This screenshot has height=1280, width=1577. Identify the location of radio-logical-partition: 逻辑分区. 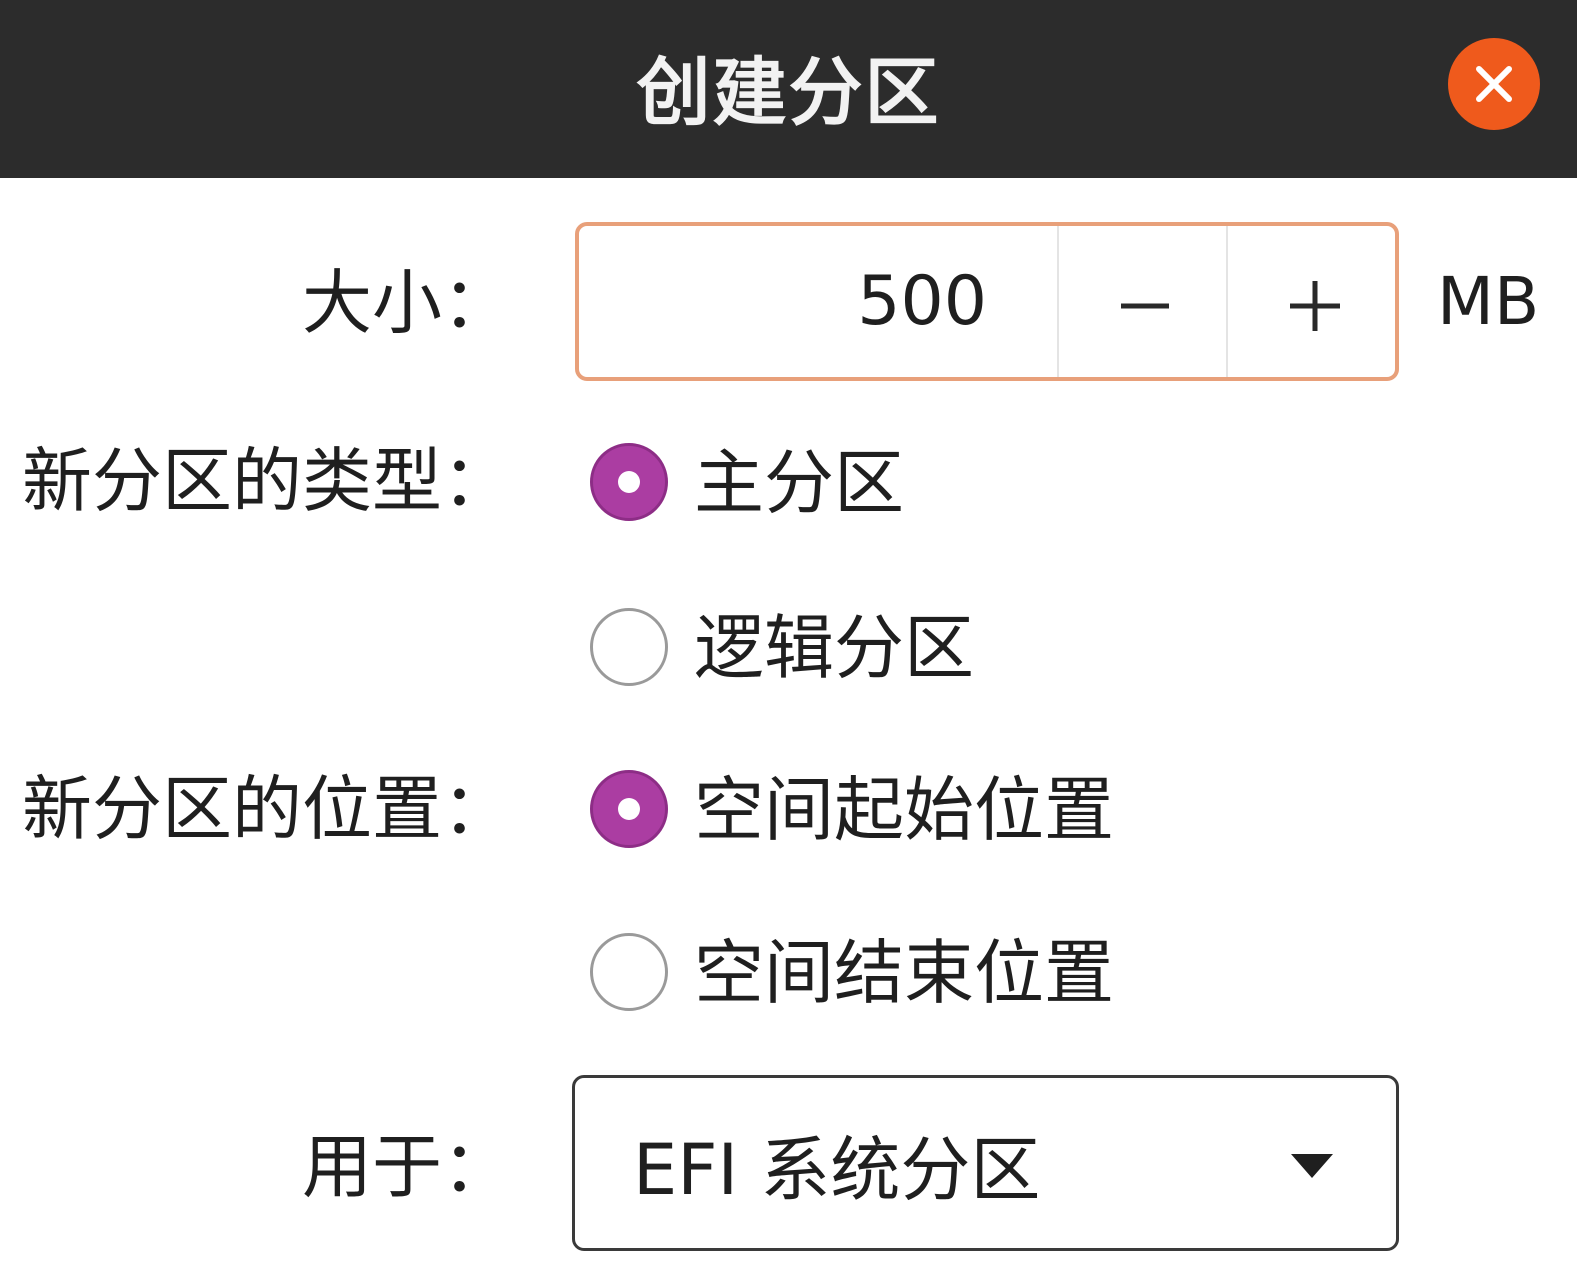
(782, 648).